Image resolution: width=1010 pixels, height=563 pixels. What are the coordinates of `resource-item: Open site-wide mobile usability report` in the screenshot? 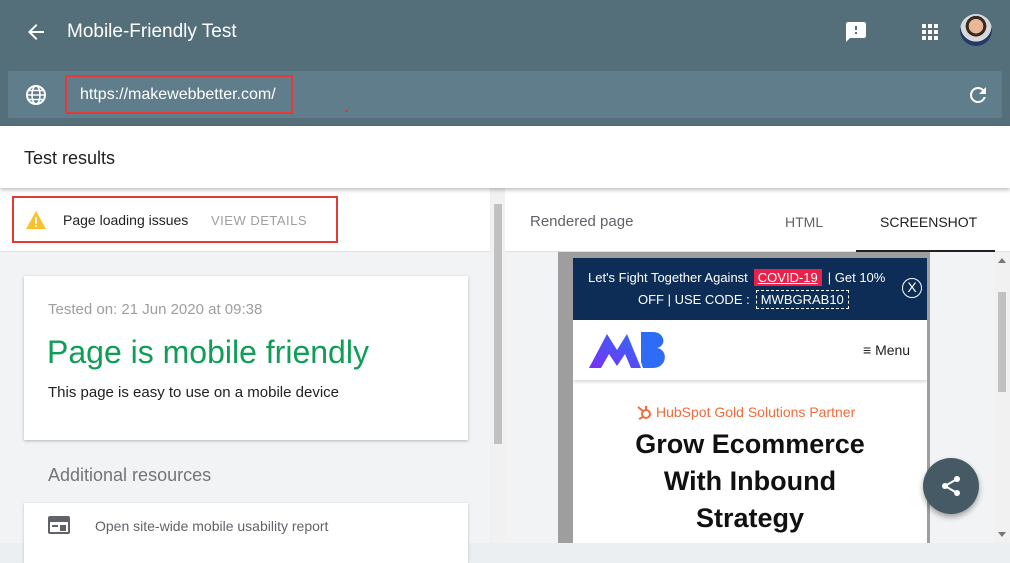 It's located at (246, 533).